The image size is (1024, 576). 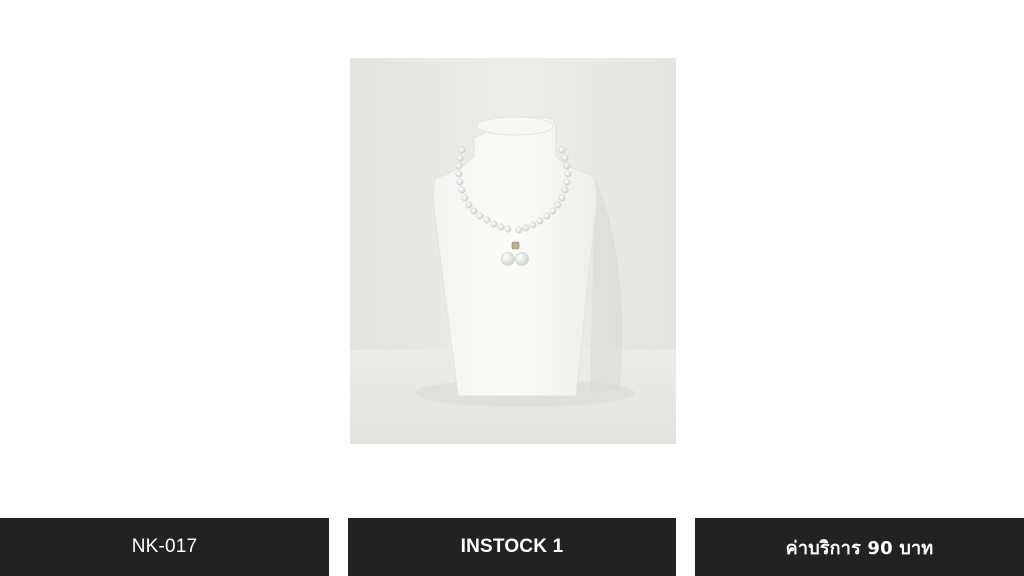 I want to click on stock-status-bar: INSTOCK 1, so click(x=512, y=547).